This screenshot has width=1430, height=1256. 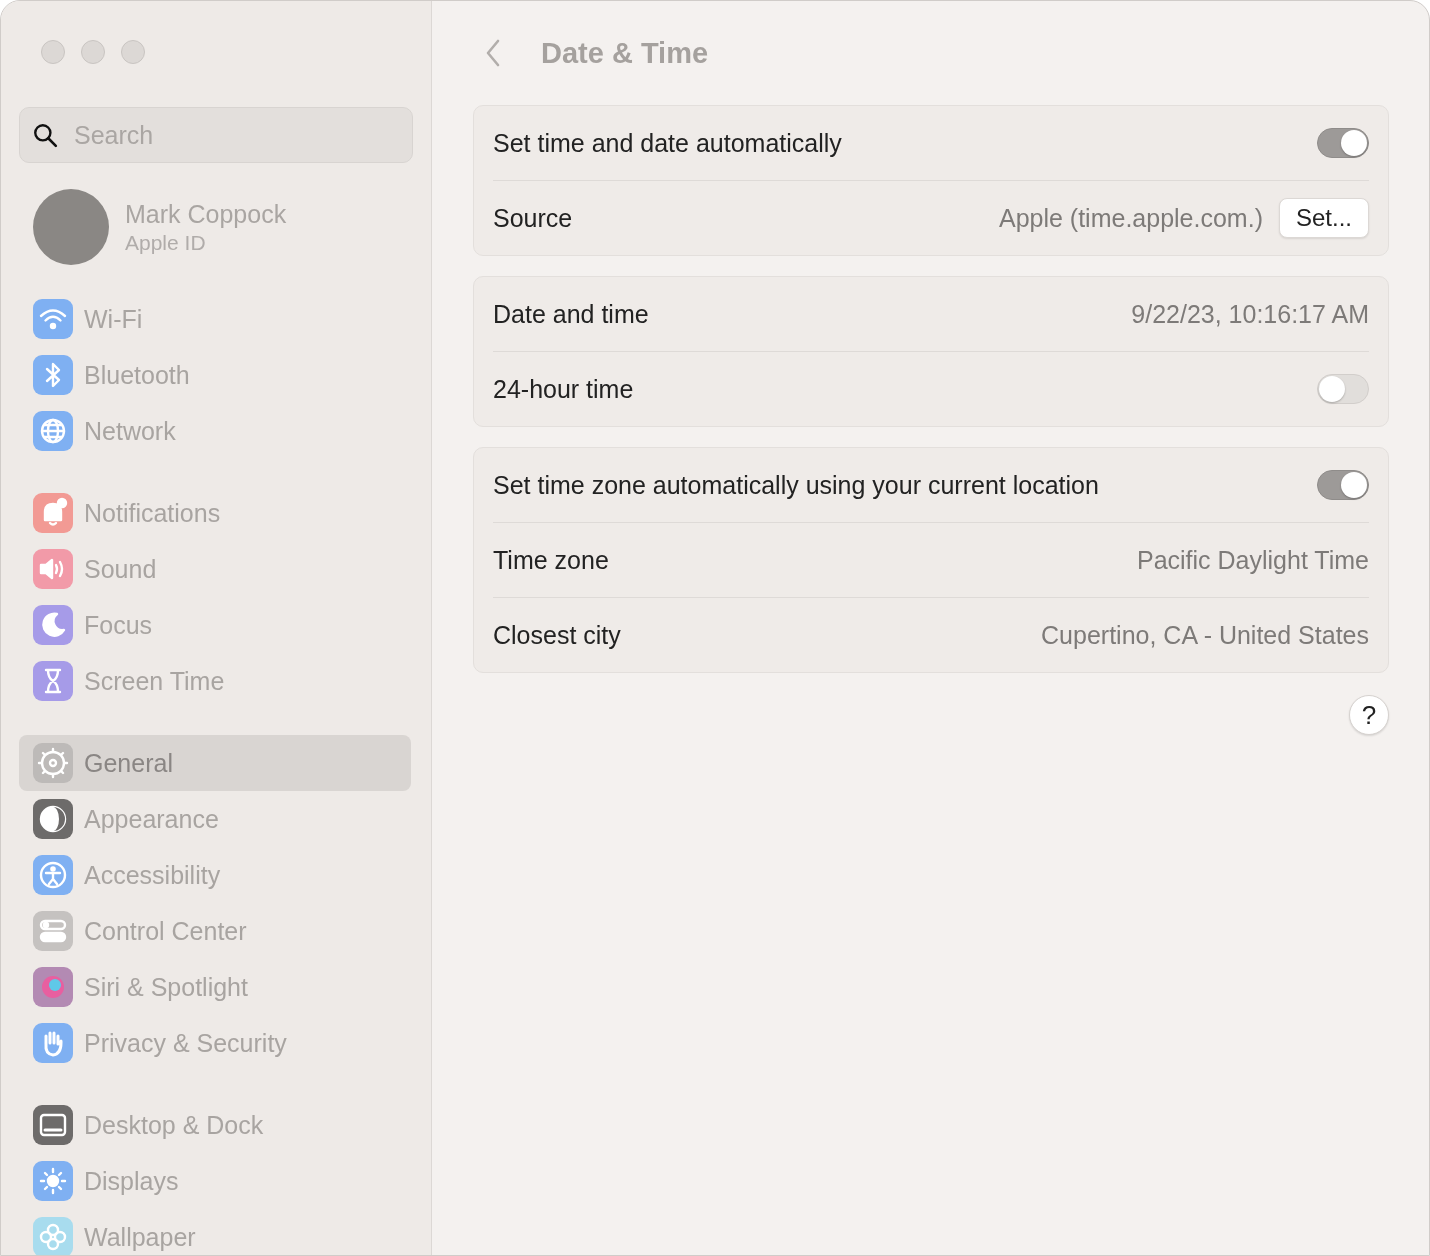 I want to click on sidebar-item: Desktop & Dock, so click(x=215, y=1125).